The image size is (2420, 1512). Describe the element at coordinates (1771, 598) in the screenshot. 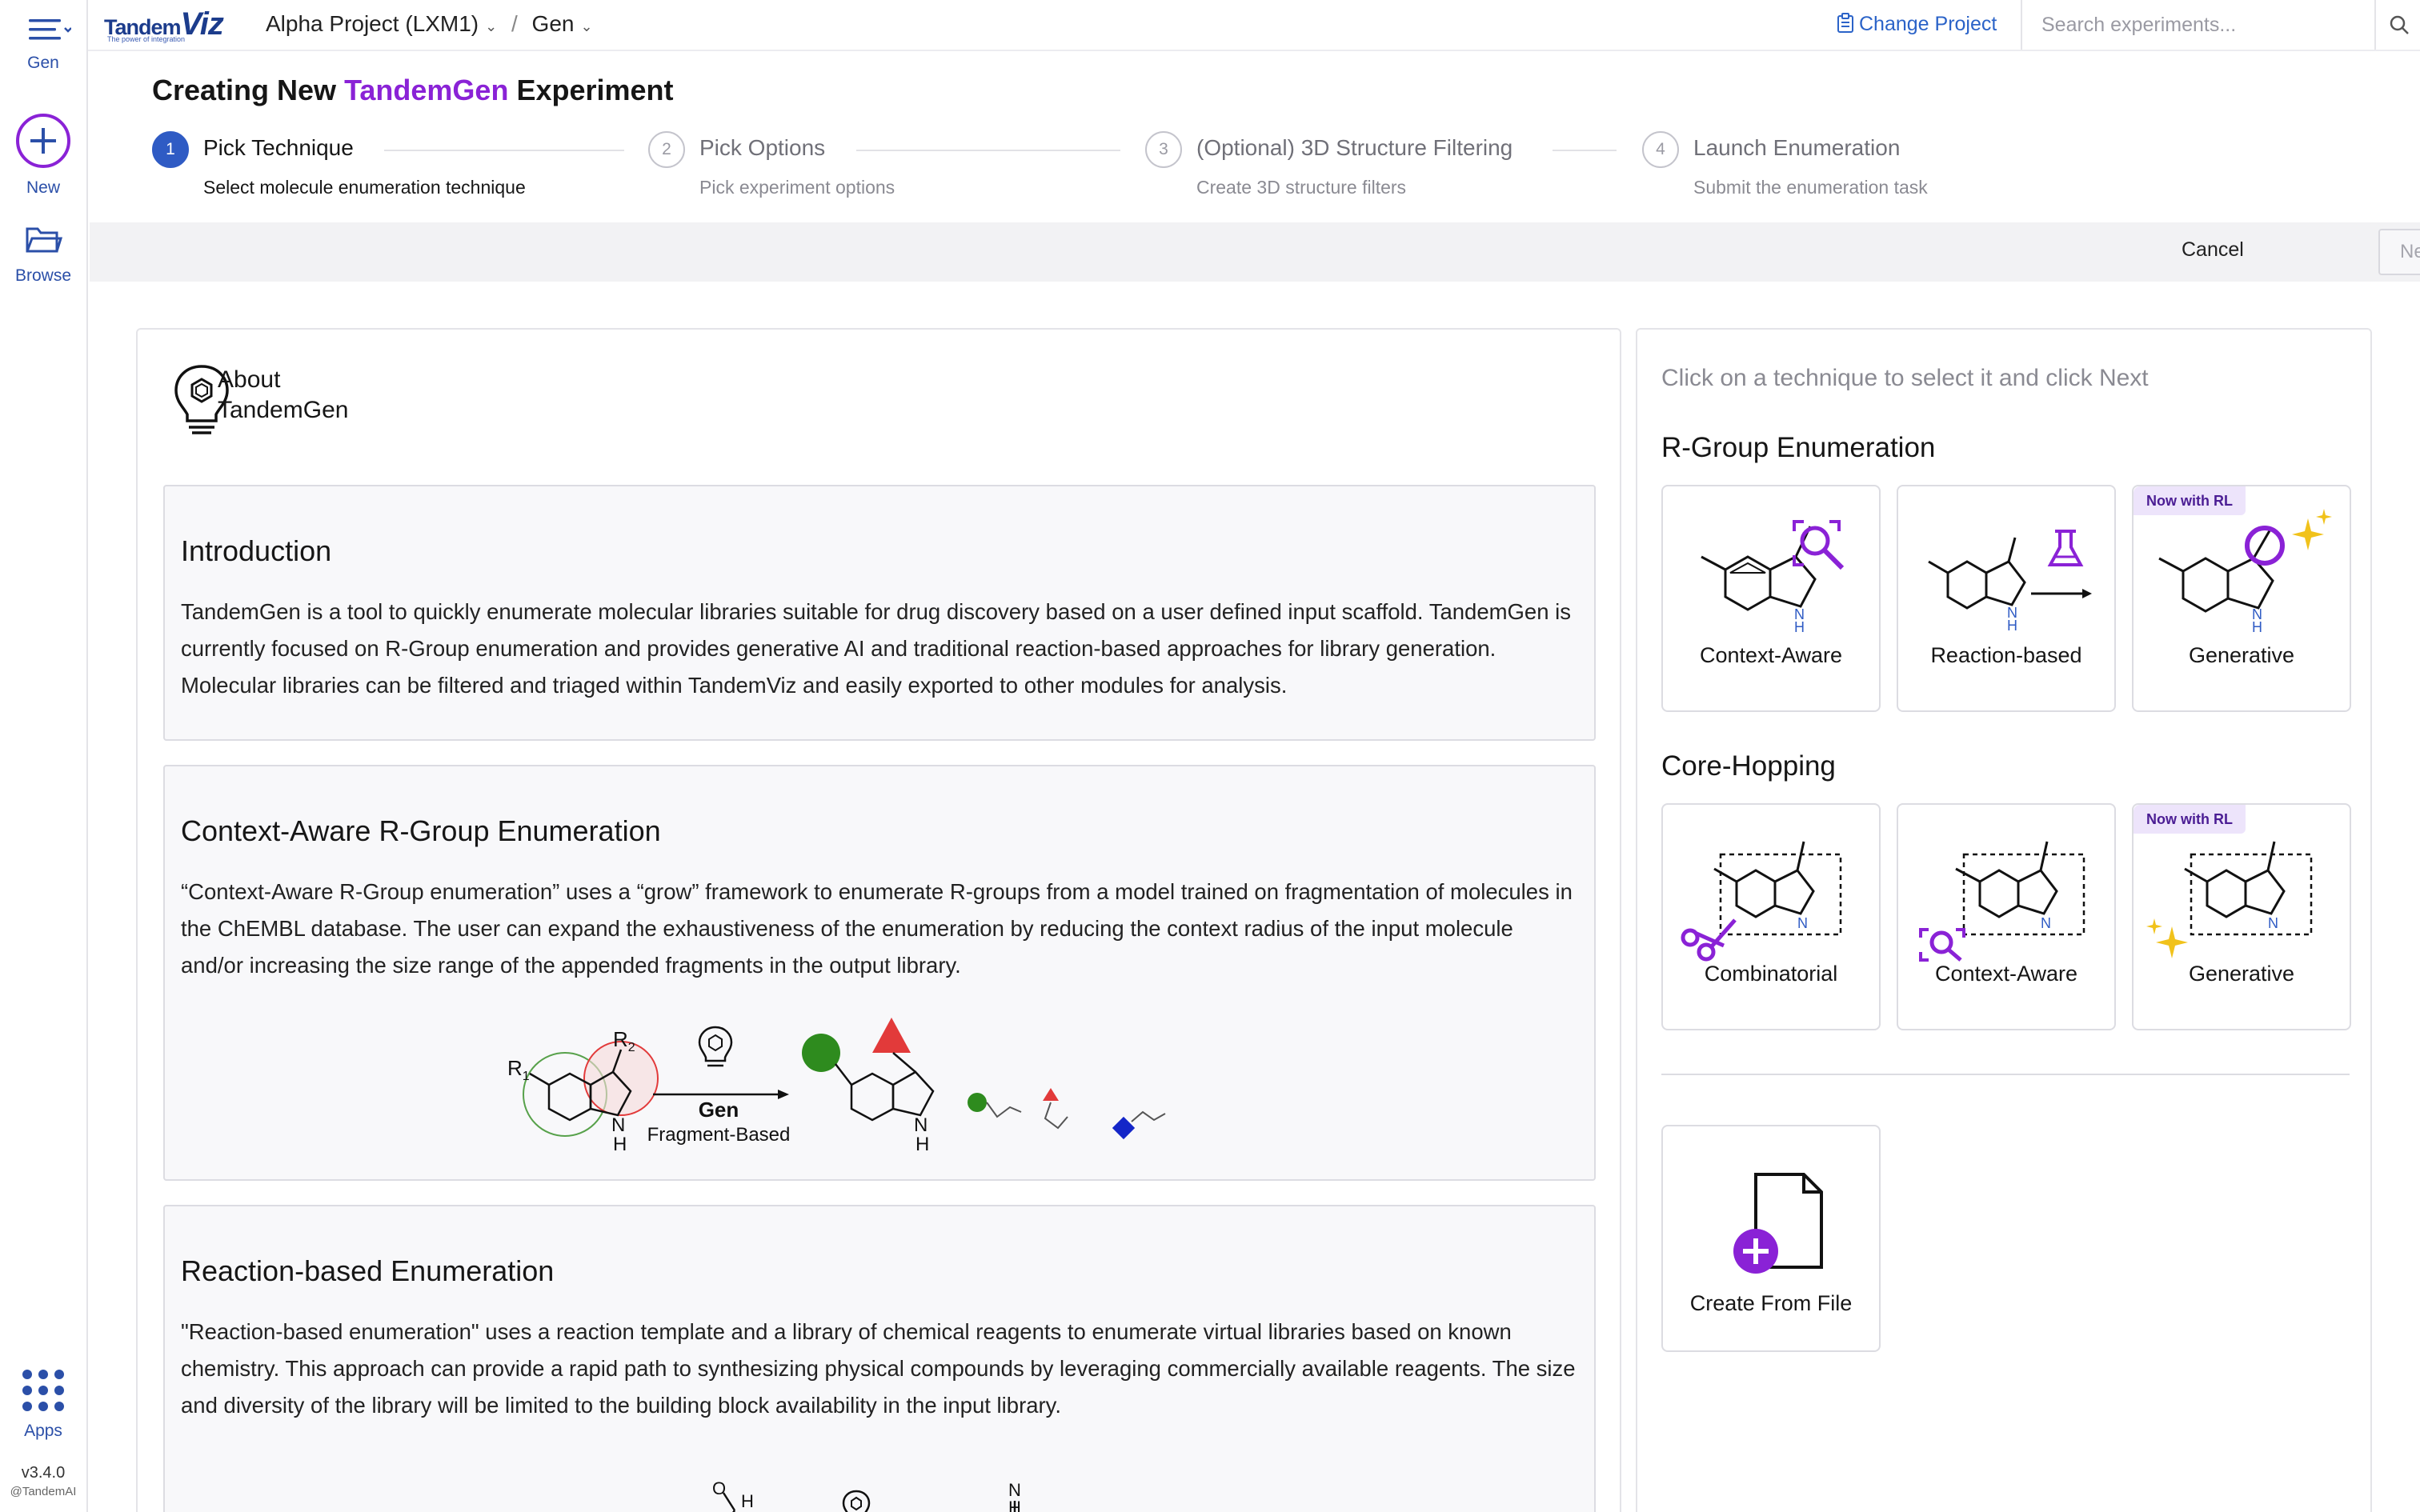

I see `technique-tile-rgroup-context-aware: N H Context-Aware` at that location.